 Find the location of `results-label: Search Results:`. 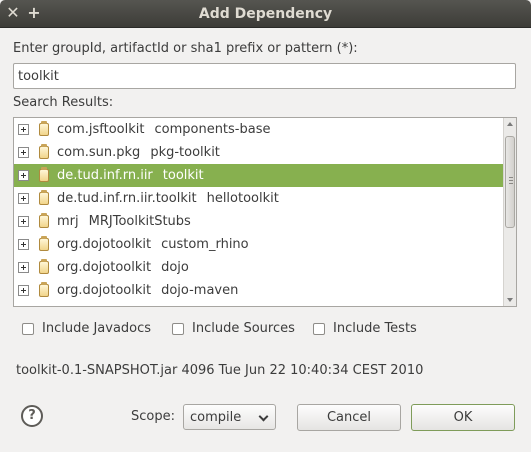

results-label: Search Results: is located at coordinates (63, 102).